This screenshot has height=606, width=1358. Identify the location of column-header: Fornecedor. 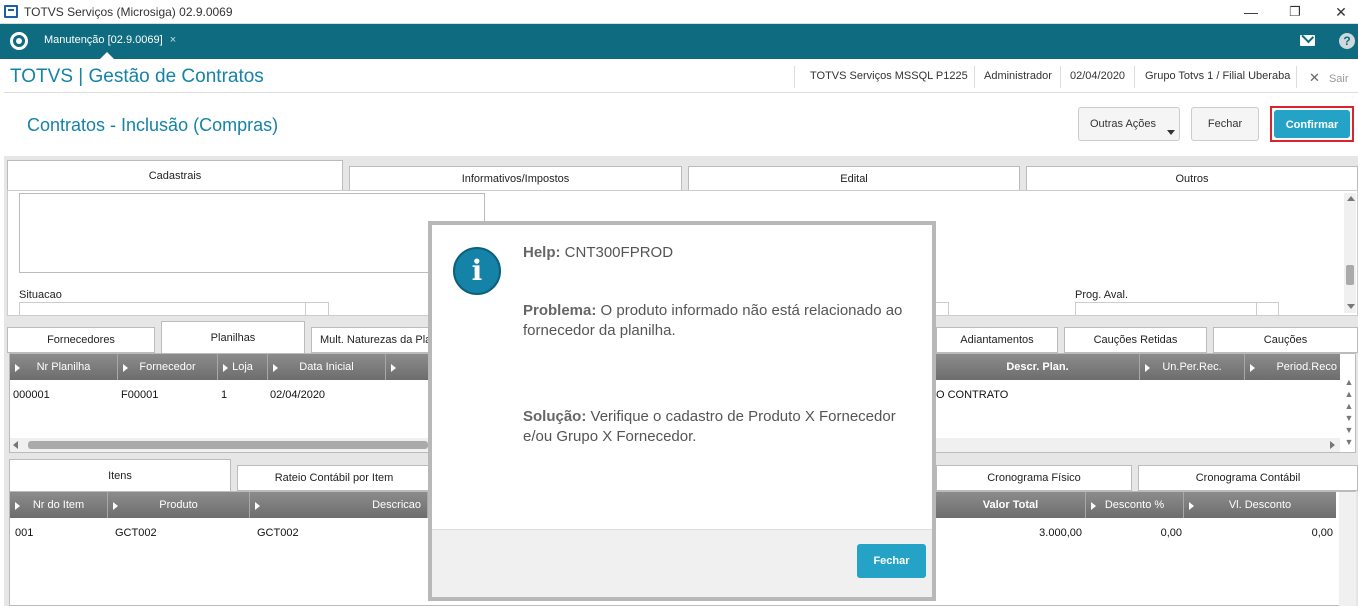
(168, 367).